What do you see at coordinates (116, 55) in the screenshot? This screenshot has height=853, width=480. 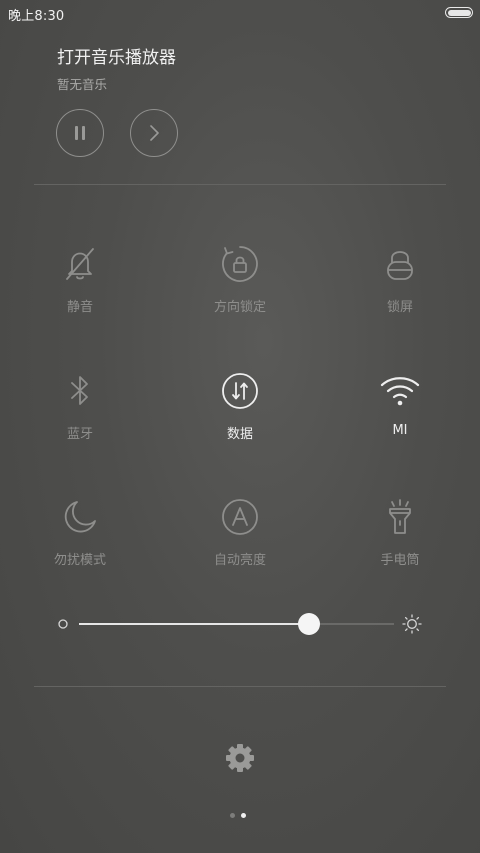 I see `music-title: 打开音乐播放器` at bounding box center [116, 55].